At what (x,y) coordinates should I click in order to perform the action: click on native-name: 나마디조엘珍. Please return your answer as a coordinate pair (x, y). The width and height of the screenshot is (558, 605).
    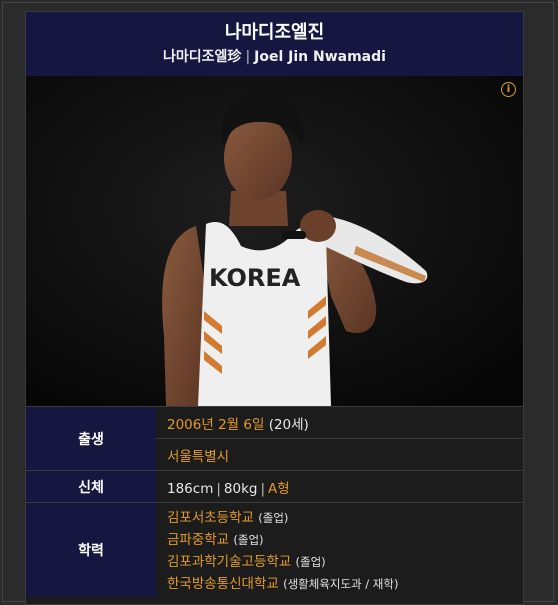
    Looking at the image, I should click on (202, 57).